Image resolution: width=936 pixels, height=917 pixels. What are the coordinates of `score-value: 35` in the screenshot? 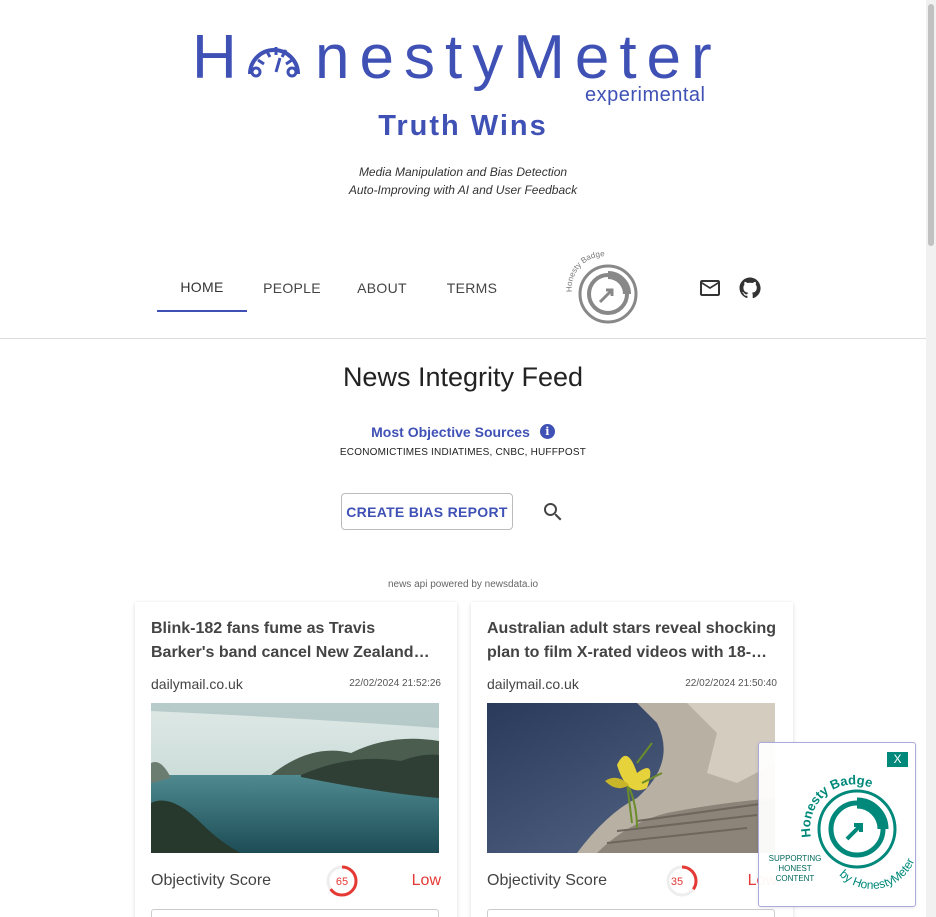 It's located at (677, 882).